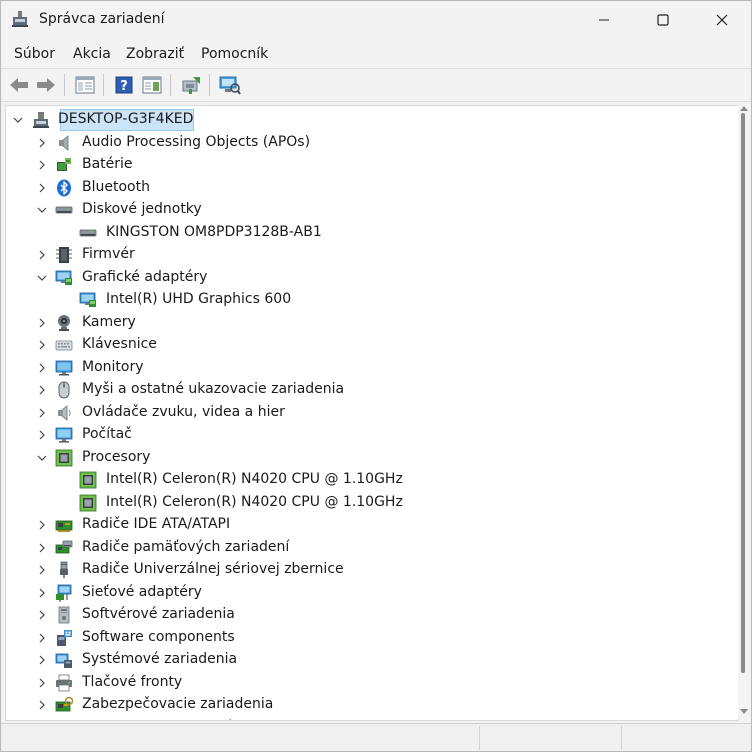  What do you see at coordinates (107, 434) in the screenshot?
I see `tree-item-label: Počítač` at bounding box center [107, 434].